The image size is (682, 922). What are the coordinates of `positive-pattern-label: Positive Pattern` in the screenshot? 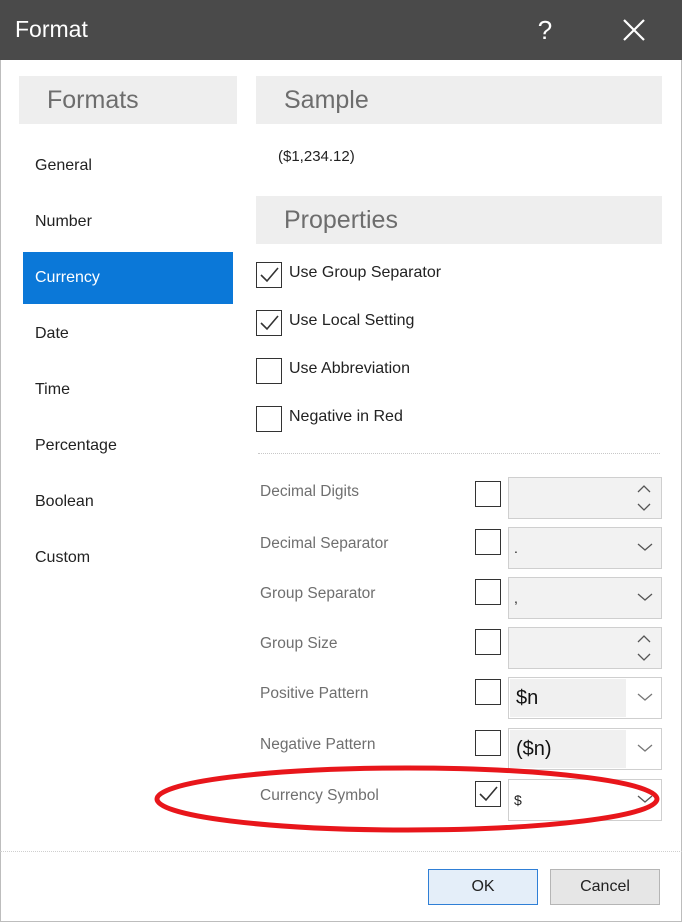 It's located at (314, 693).